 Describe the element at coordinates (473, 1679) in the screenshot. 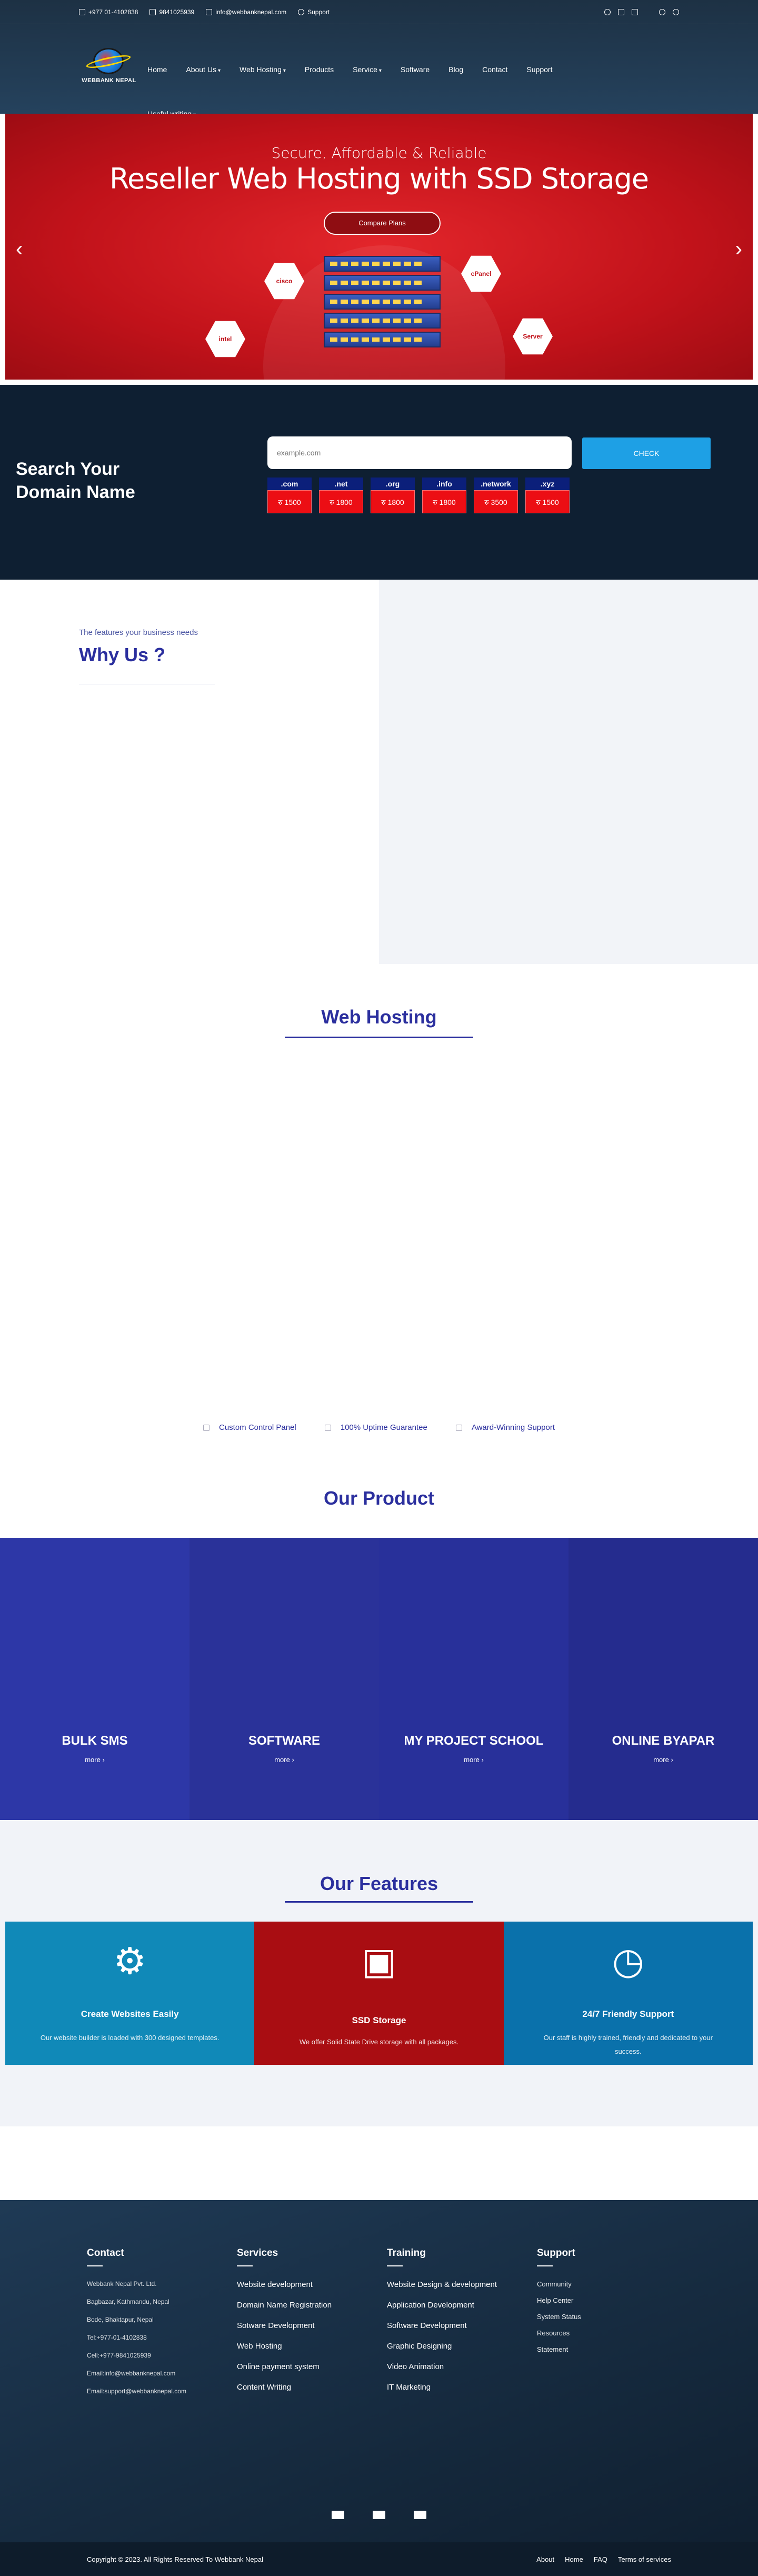

I see `product-card: MY PROJECT SCHOOL more ›` at that location.